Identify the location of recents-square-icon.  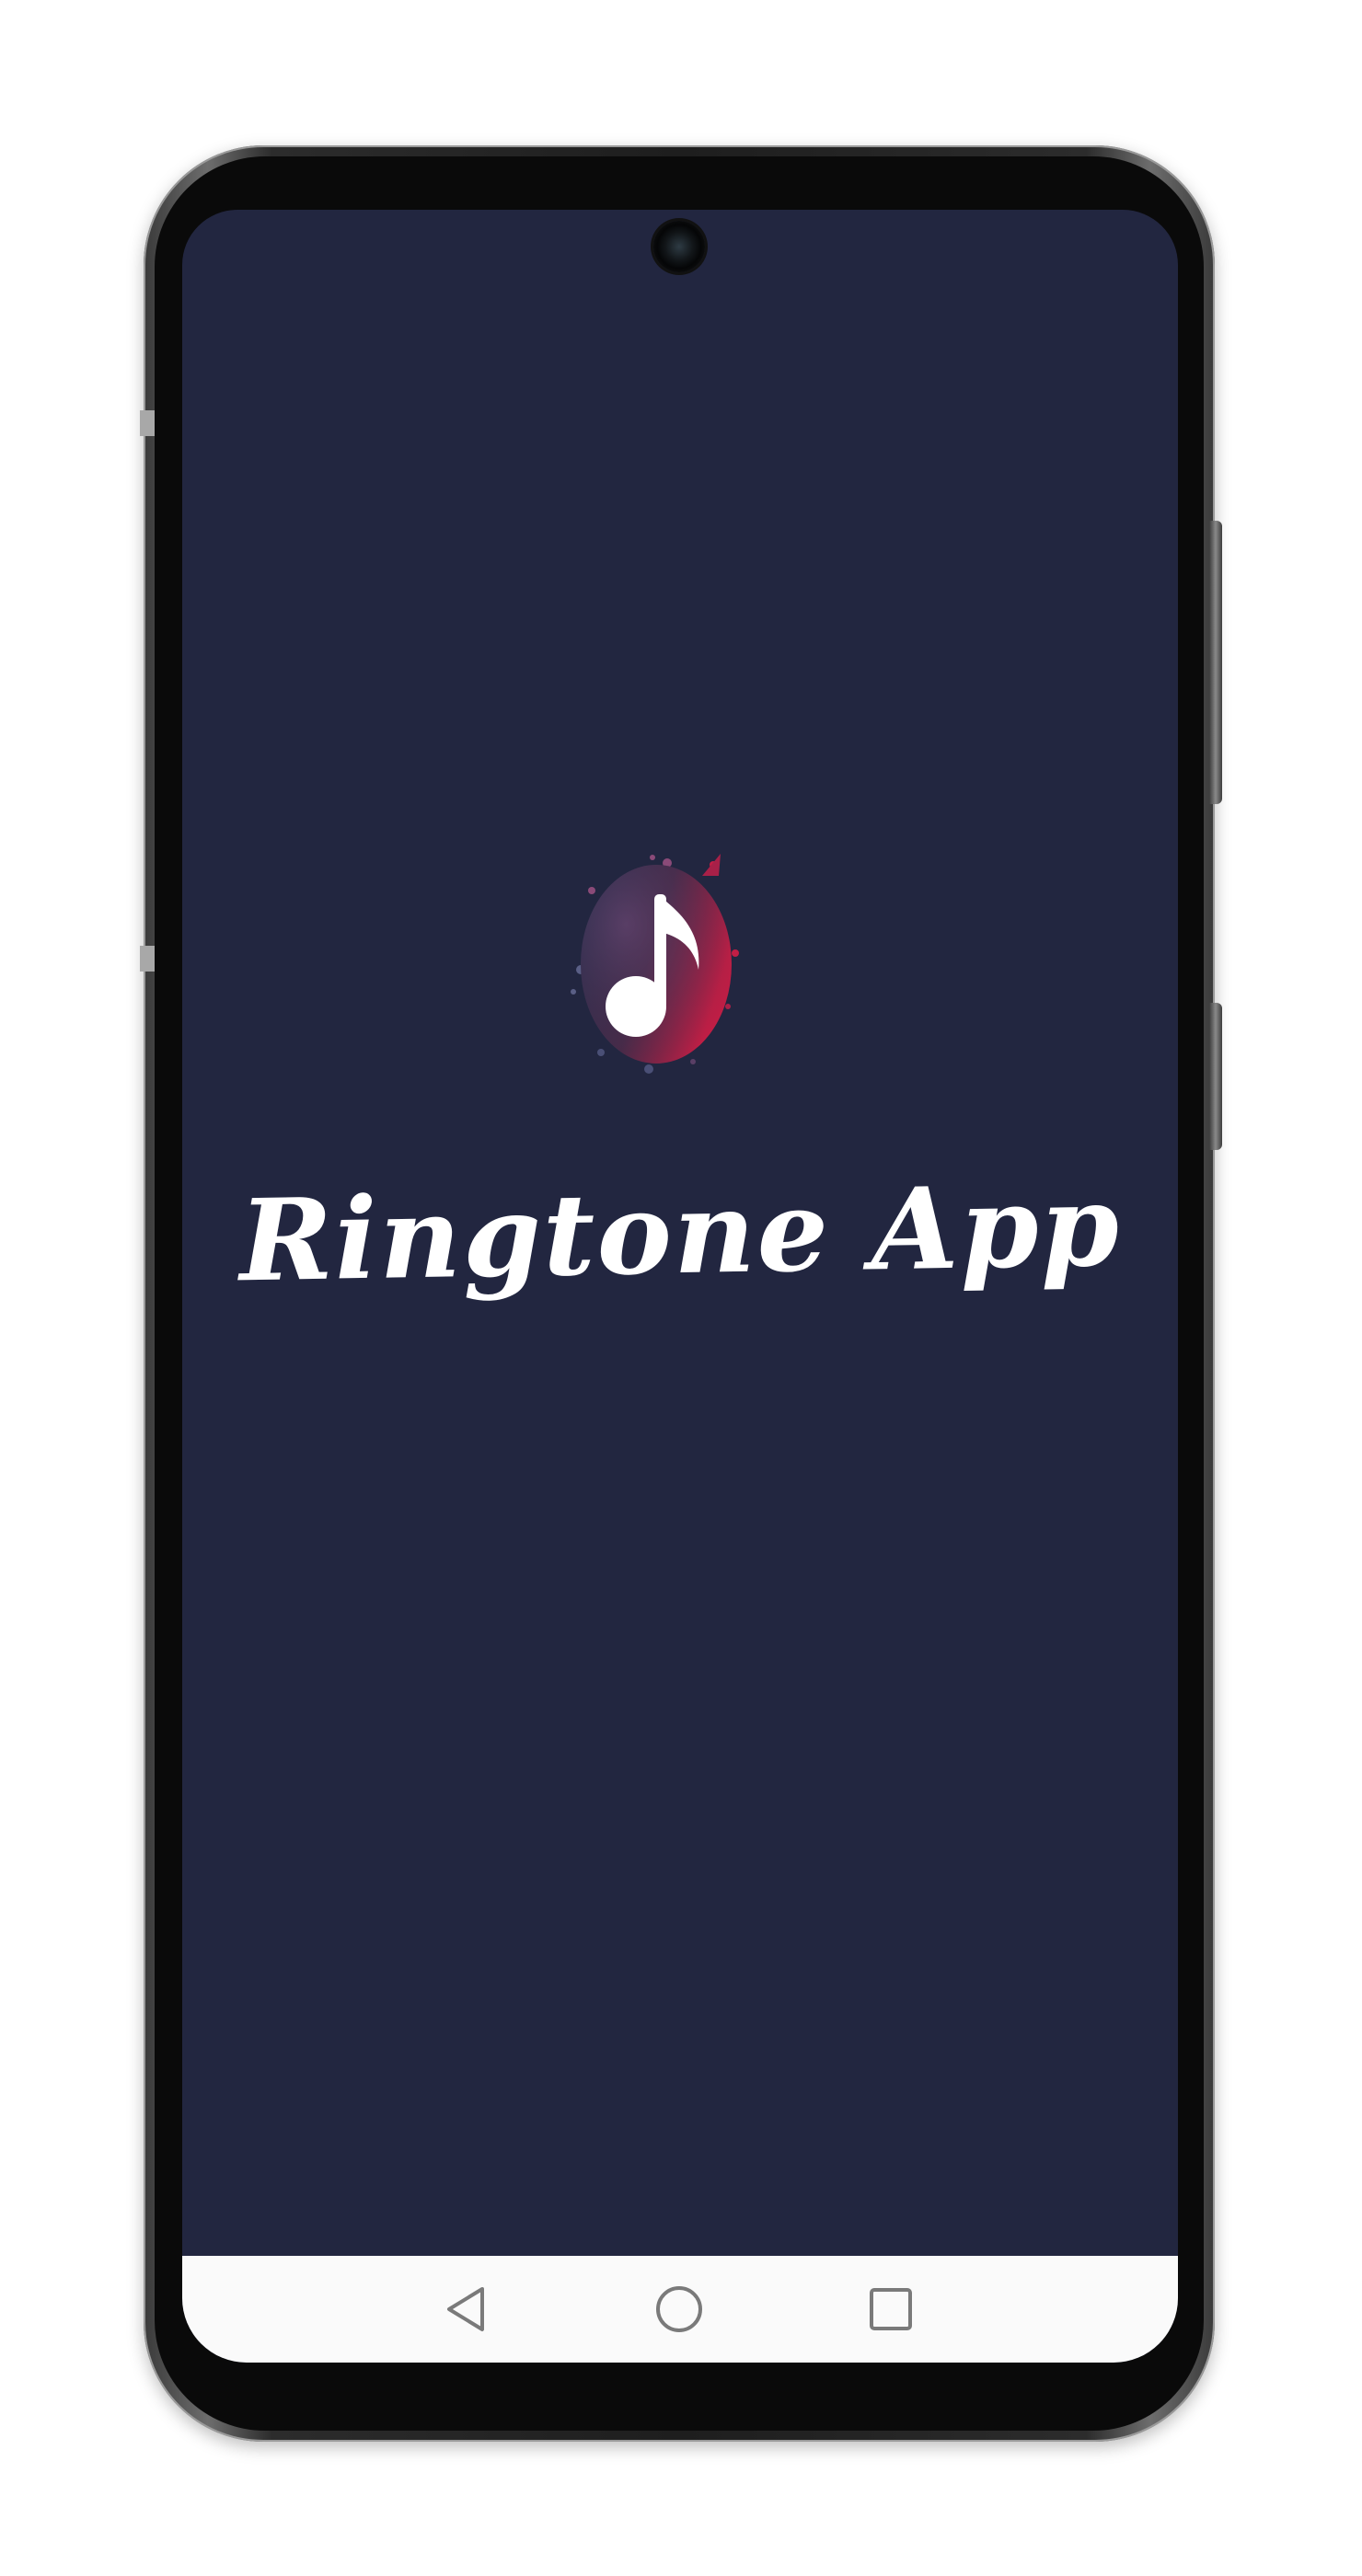
(891, 2309).